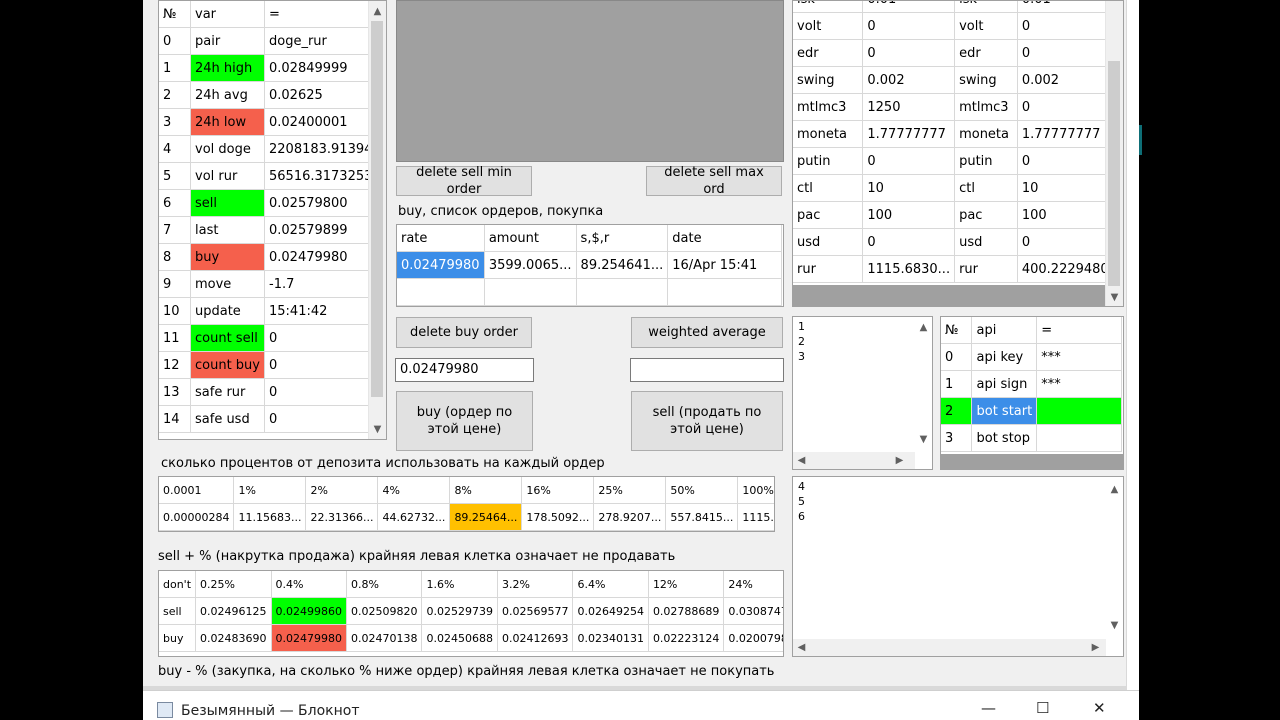 Image resolution: width=1280 pixels, height=720 pixels. What do you see at coordinates (464, 421) in the screenshot?
I see `buy-at-price-button: buy (ордер по этой цене)` at bounding box center [464, 421].